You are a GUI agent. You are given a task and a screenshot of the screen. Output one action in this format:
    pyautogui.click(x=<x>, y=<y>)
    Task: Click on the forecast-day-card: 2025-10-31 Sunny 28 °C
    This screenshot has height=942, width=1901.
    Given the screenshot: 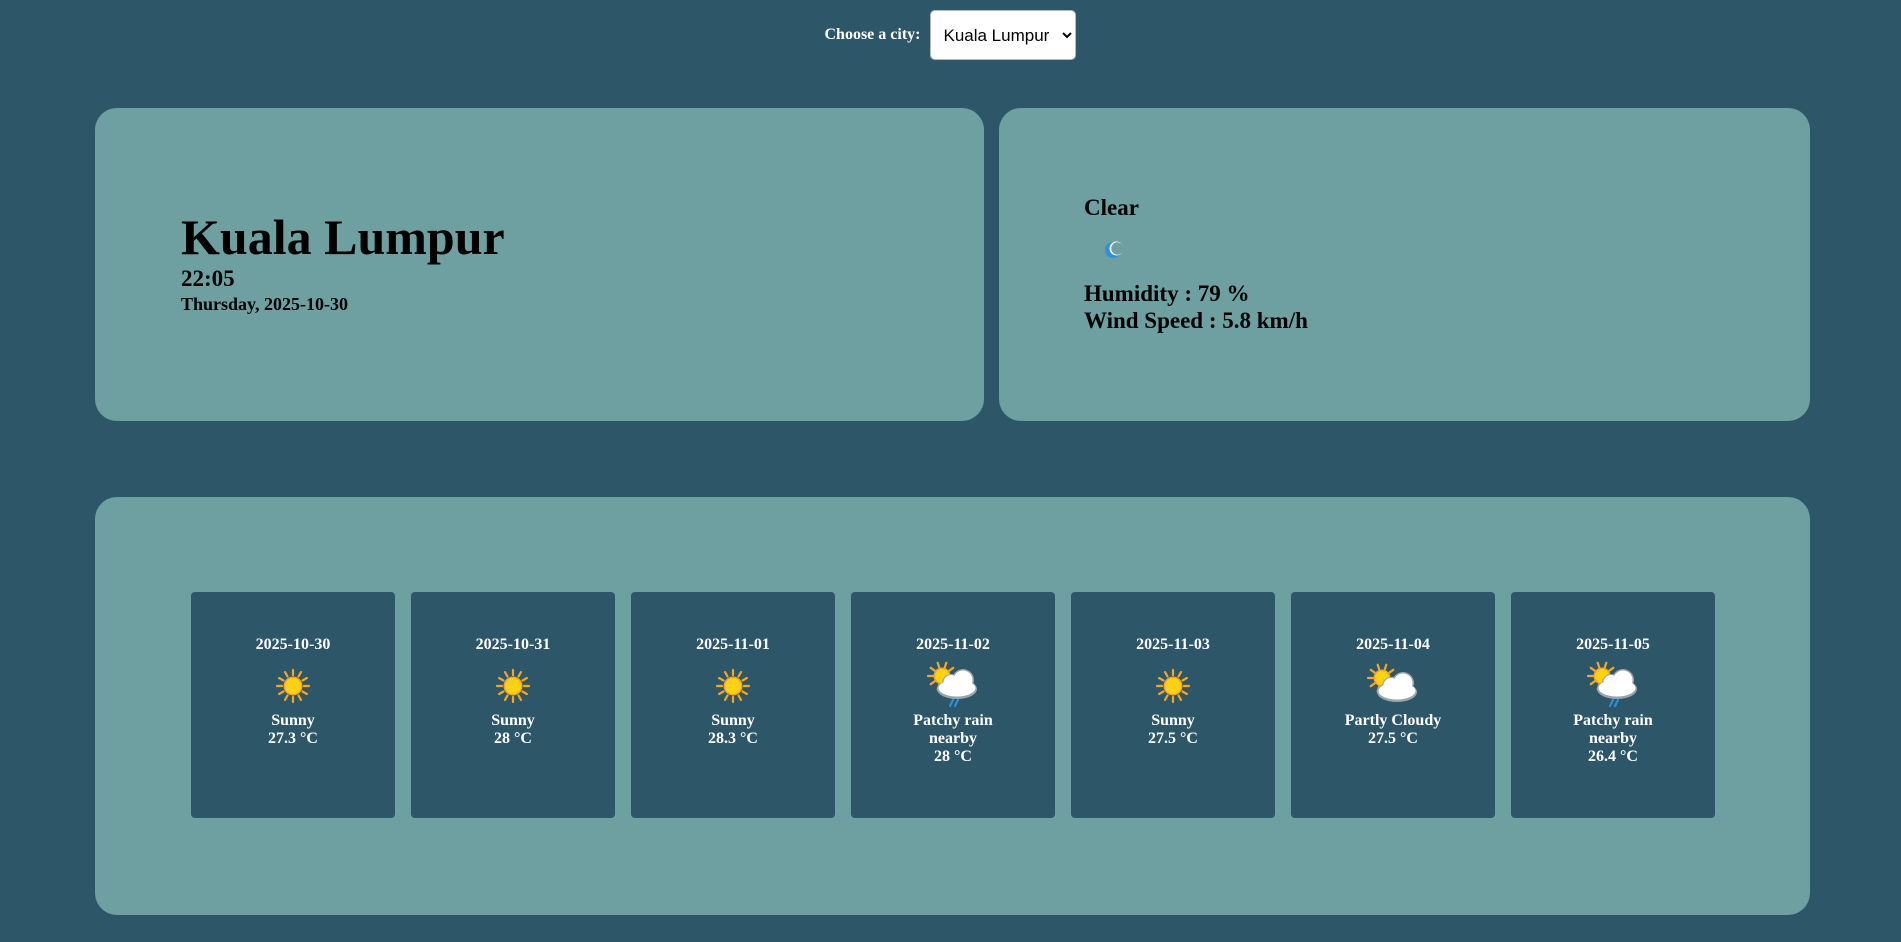 What is the action you would take?
    pyautogui.click(x=513, y=705)
    